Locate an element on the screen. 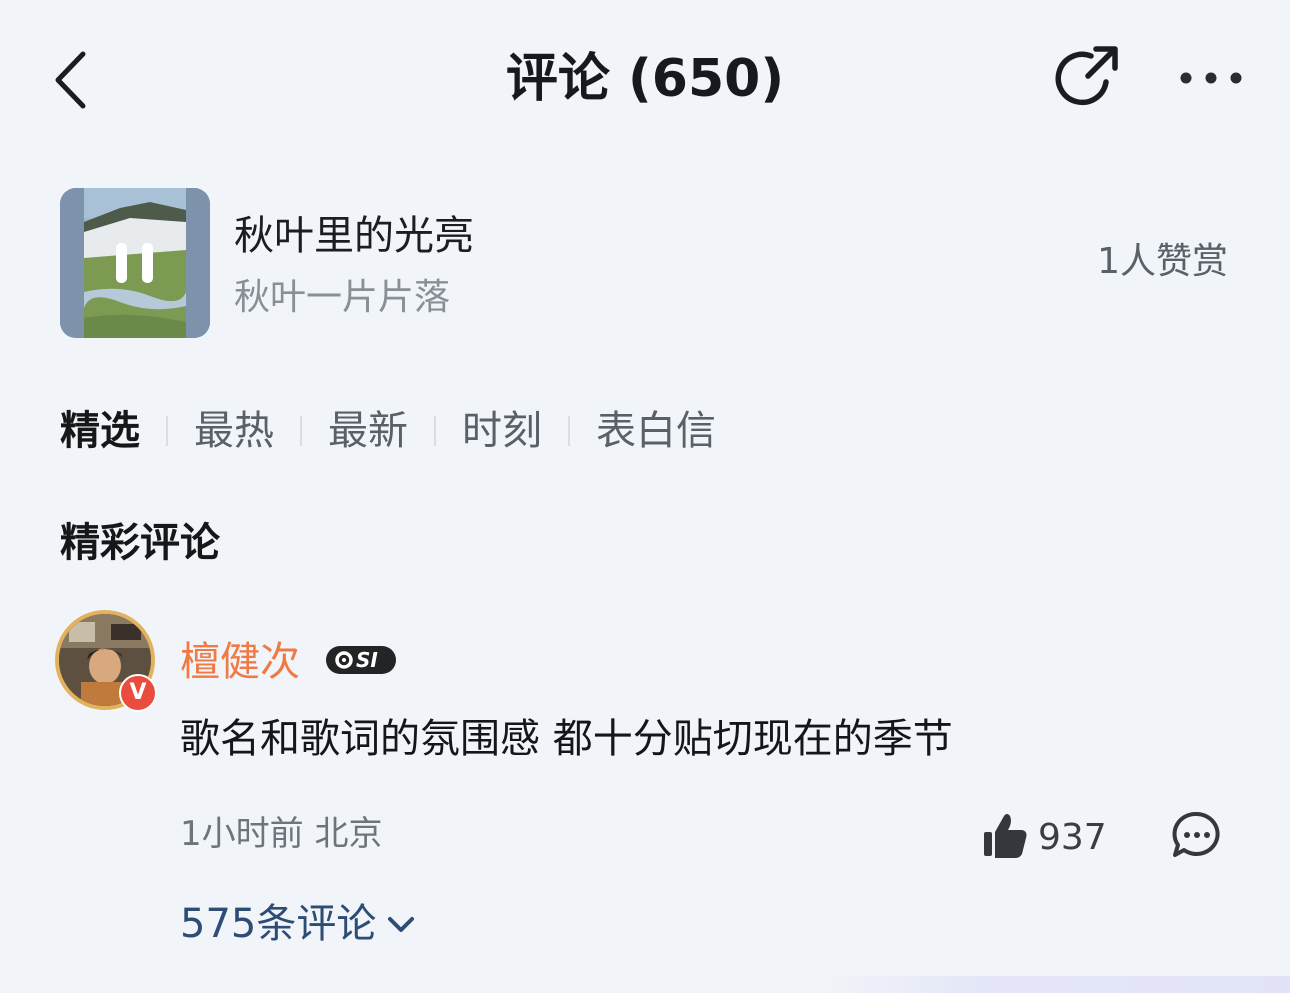  reply-button is located at coordinates (1196, 835).